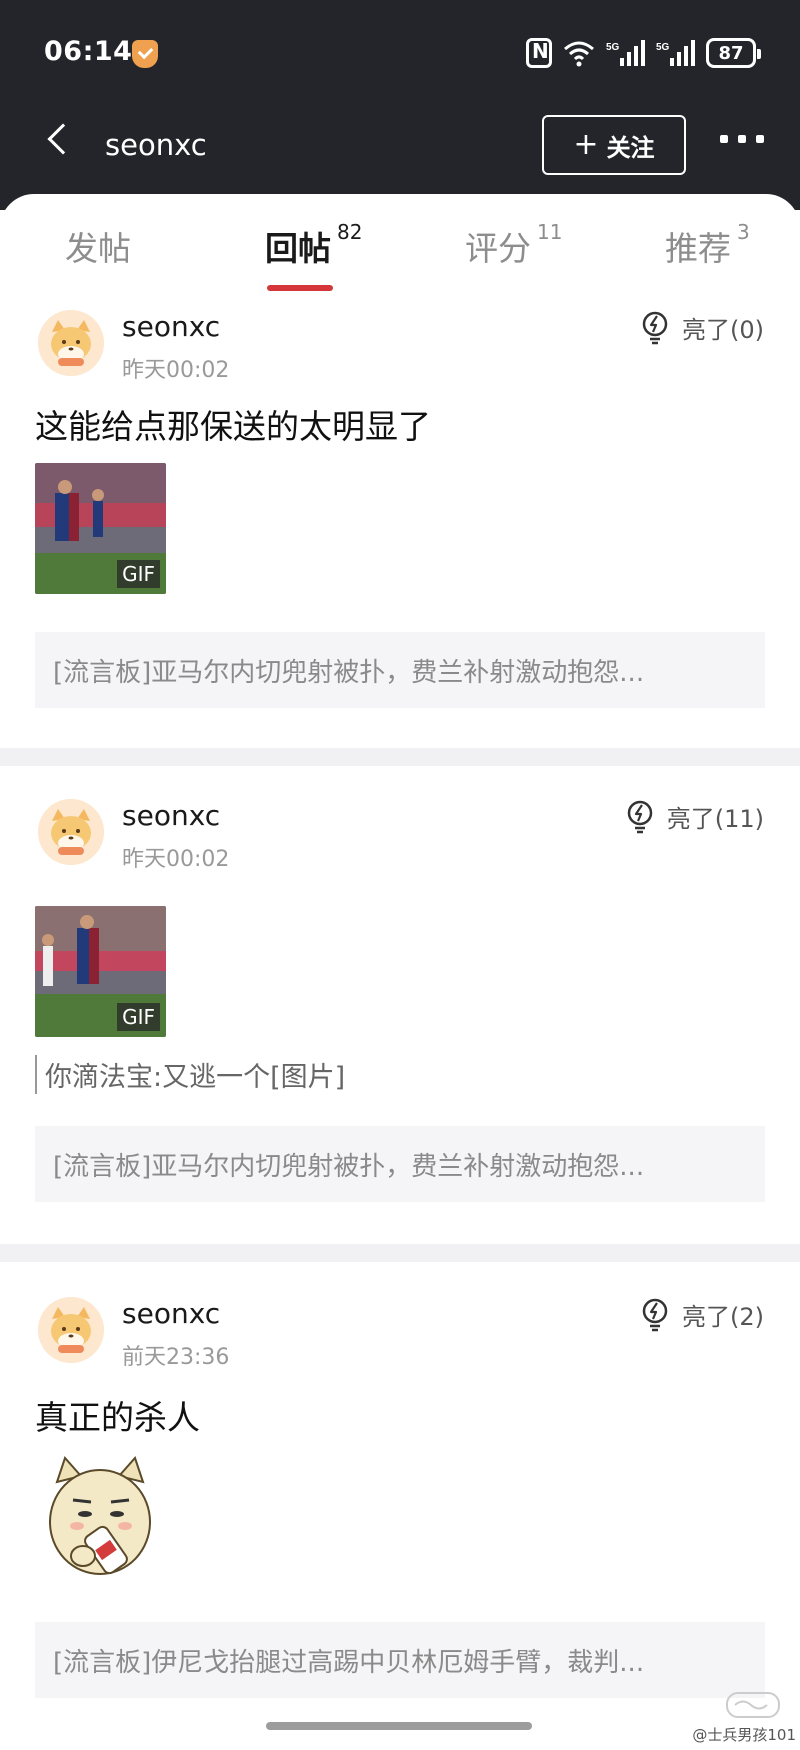 The image size is (800, 1750). I want to click on quoted-reply: 你滴法宝:又逃一个[图片], so click(190, 1074).